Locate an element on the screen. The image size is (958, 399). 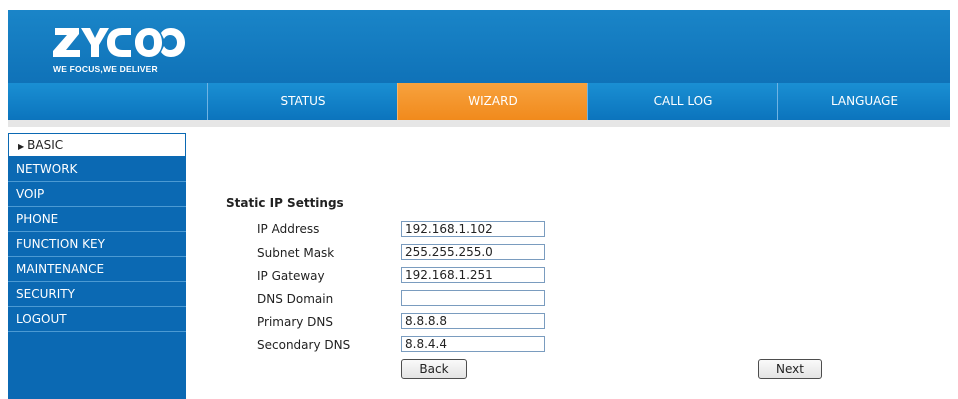
dns-domain-input is located at coordinates (473, 298).